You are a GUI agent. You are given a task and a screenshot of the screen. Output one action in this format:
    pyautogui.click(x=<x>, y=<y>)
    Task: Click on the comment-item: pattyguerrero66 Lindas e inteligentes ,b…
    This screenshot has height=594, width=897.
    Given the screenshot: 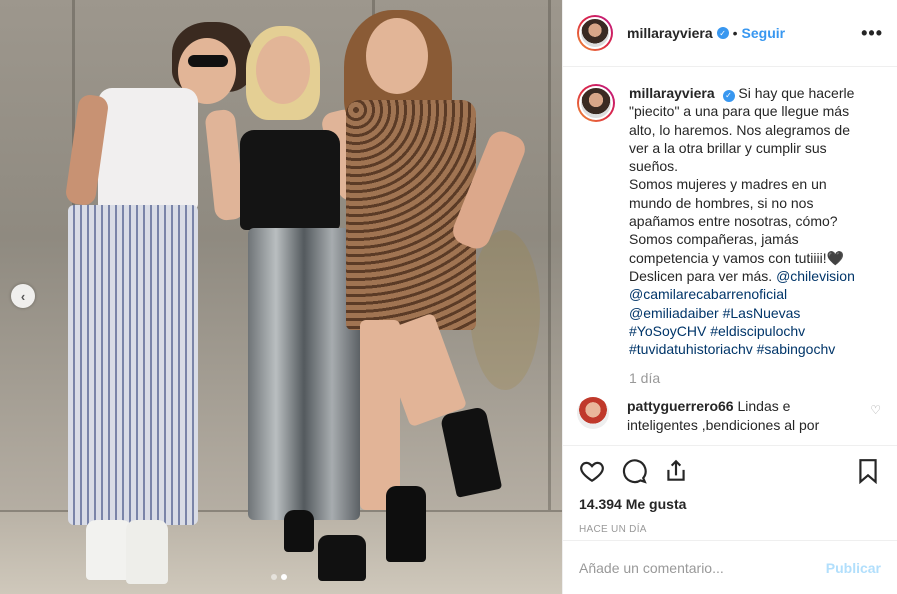 What is the action you would take?
    pyautogui.click(x=729, y=415)
    